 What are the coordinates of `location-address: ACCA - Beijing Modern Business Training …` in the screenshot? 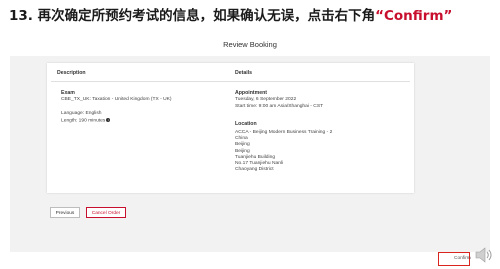 It's located at (283, 151).